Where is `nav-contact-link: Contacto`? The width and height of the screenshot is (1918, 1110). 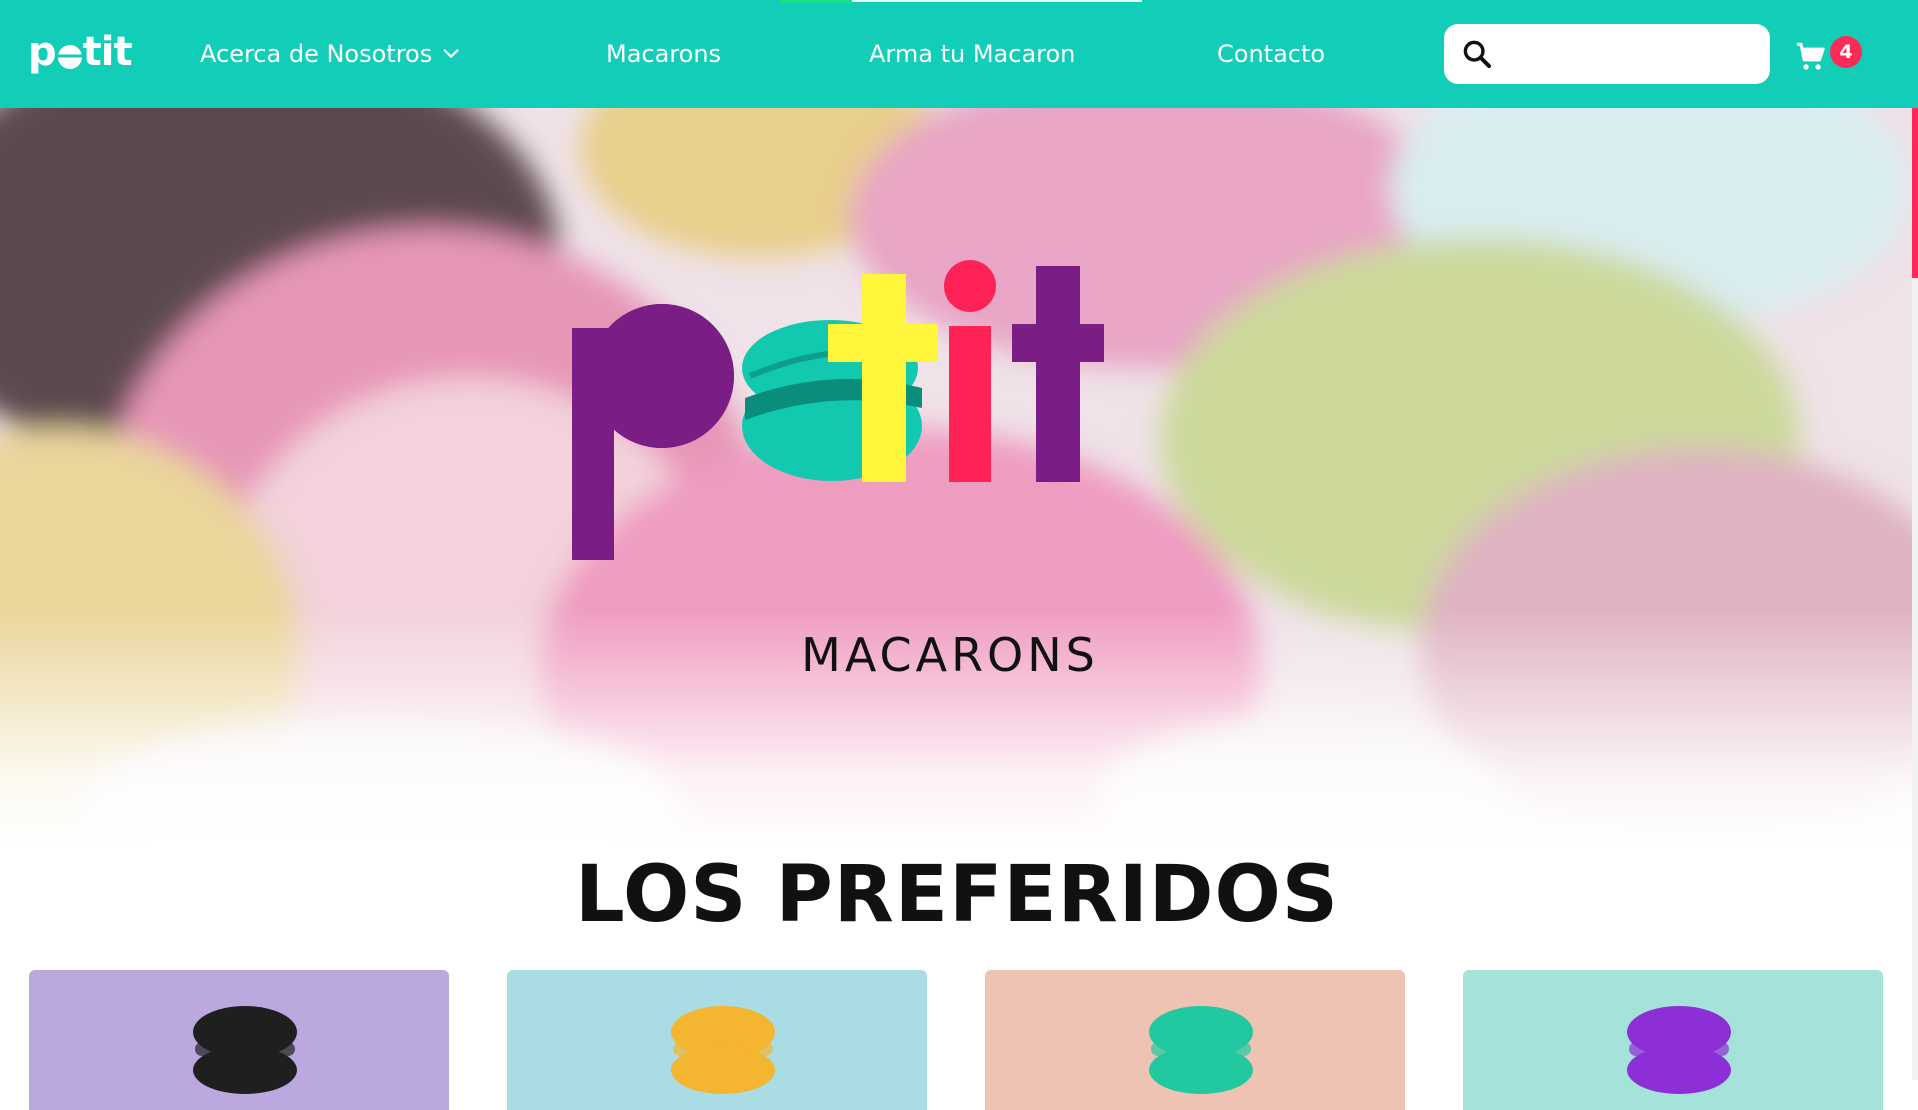
nav-contact-link: Contacto is located at coordinates (1271, 54).